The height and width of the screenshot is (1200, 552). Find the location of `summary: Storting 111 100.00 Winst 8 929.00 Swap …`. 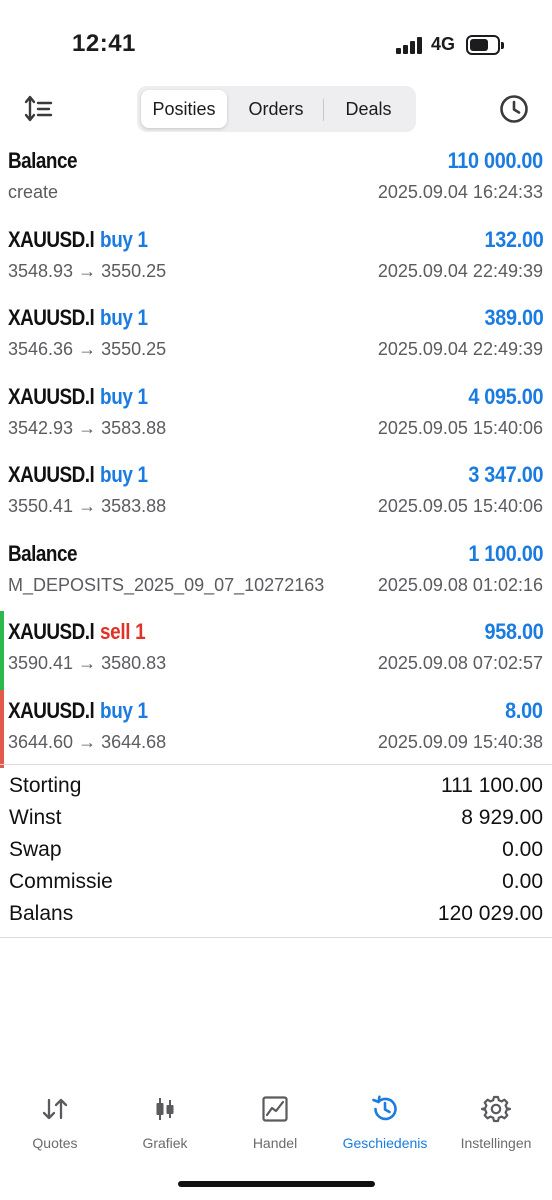

summary: Storting 111 100.00 Winst 8 929.00 Swap … is located at coordinates (276, 851).